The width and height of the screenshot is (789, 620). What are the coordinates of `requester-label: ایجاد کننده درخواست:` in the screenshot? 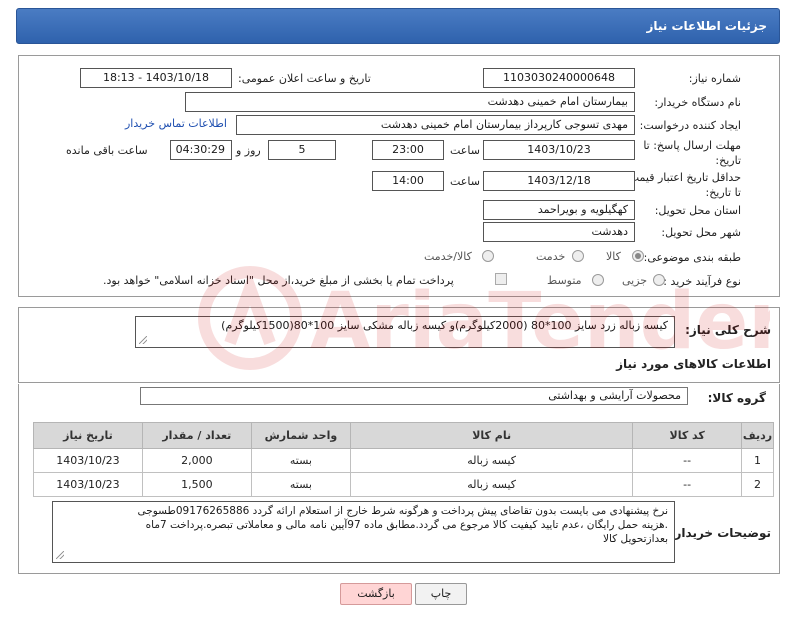 It's located at (690, 125).